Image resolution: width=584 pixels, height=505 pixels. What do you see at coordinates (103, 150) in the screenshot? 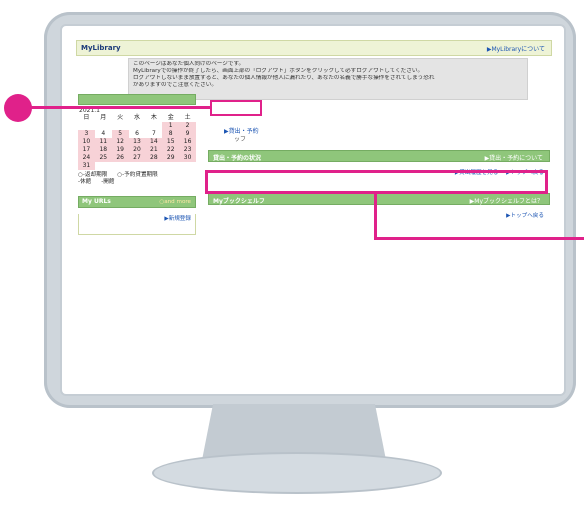
I see `calendar-day: 18` at bounding box center [103, 150].